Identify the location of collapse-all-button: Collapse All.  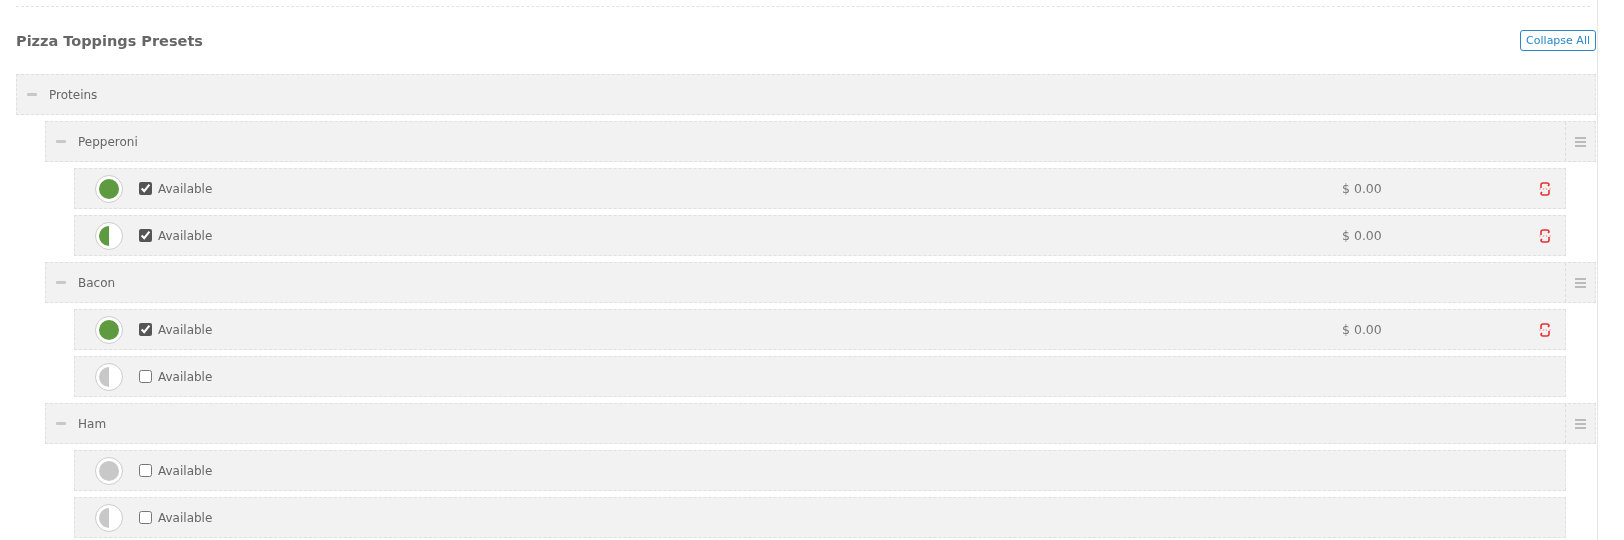
(1558, 40).